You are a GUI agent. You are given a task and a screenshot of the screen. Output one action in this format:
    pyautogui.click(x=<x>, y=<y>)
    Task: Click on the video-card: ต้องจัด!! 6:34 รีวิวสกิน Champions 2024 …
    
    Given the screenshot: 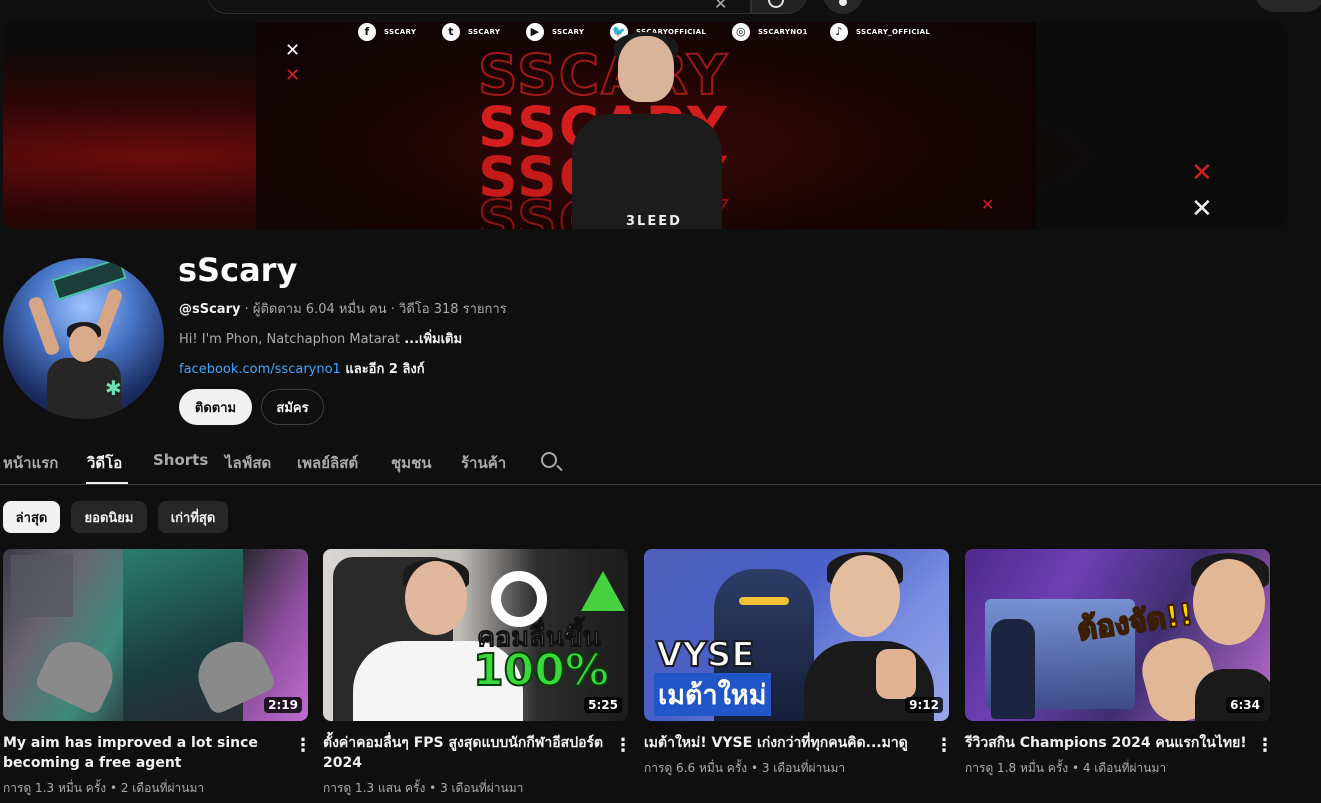 What is the action you would take?
    pyautogui.click(x=1119, y=662)
    